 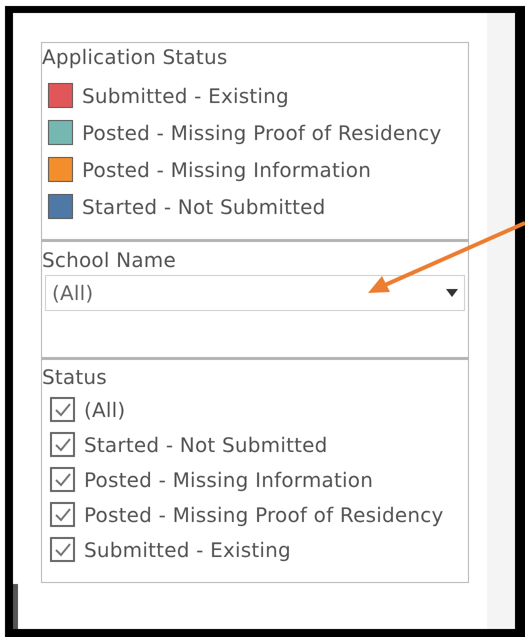 What do you see at coordinates (255, 293) in the screenshot?
I see `school-dropdown: (All)` at bounding box center [255, 293].